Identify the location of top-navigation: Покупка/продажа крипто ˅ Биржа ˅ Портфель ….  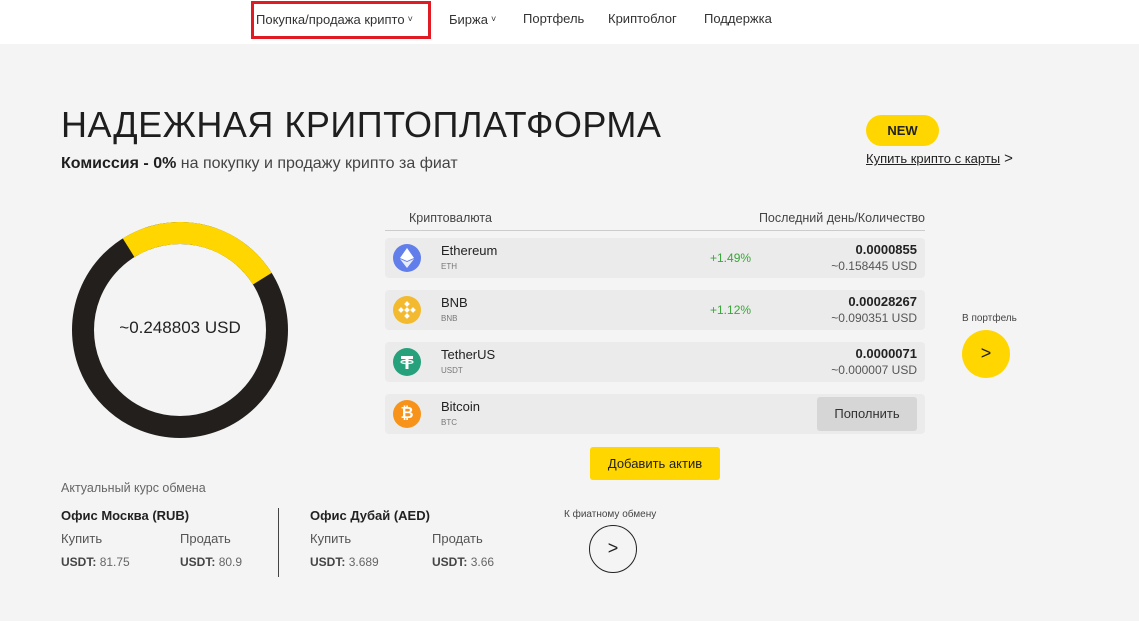
(569, 22).